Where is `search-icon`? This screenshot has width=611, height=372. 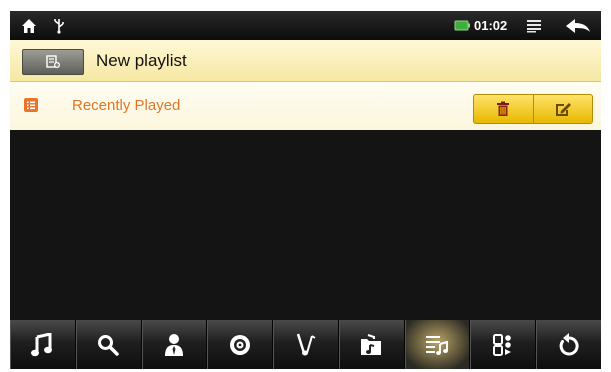 search-icon is located at coordinates (108, 345).